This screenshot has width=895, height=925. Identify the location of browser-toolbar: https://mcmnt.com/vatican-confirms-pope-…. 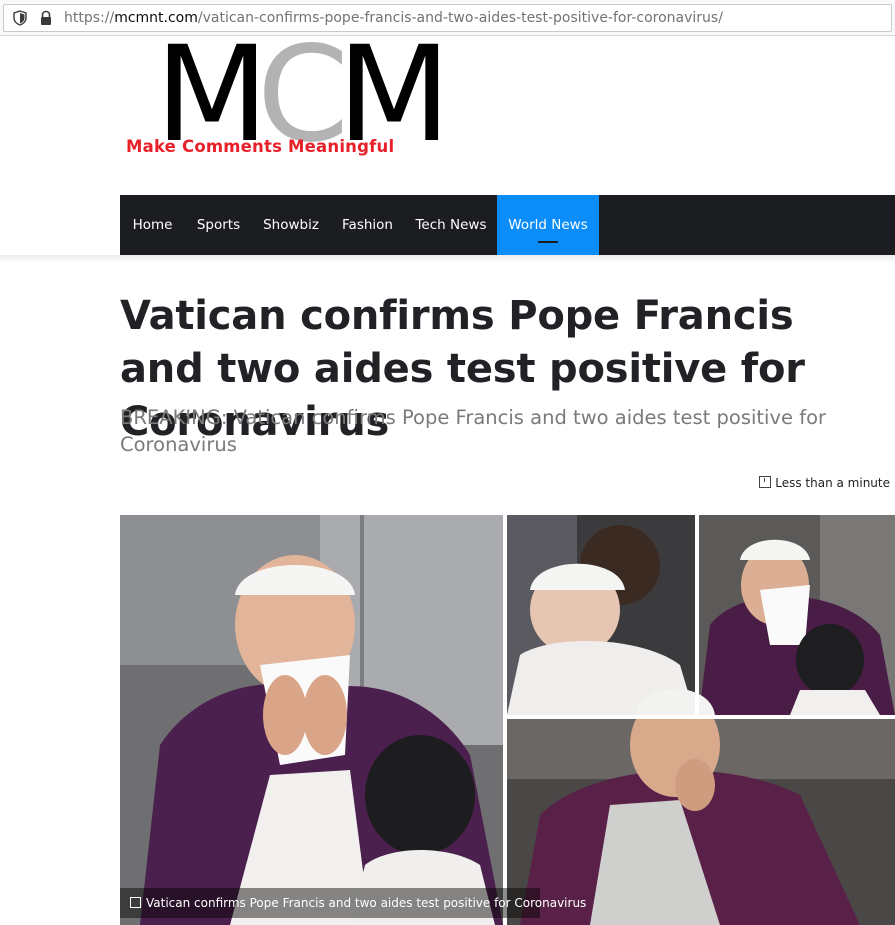
(447, 18).